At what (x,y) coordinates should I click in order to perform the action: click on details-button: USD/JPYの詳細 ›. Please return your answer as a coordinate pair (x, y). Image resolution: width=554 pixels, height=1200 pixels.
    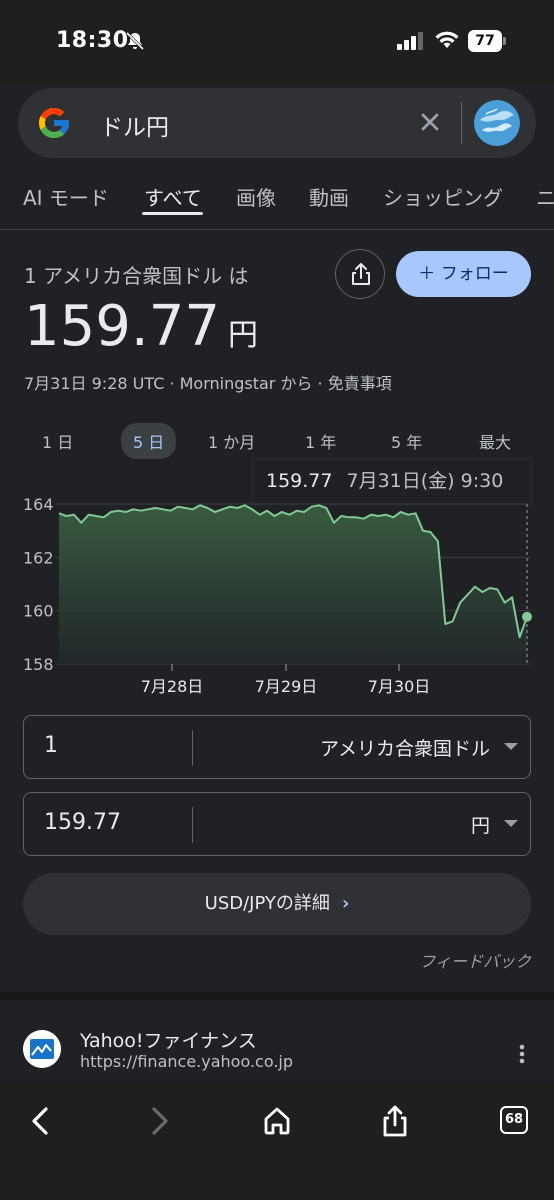
    Looking at the image, I should click on (277, 904).